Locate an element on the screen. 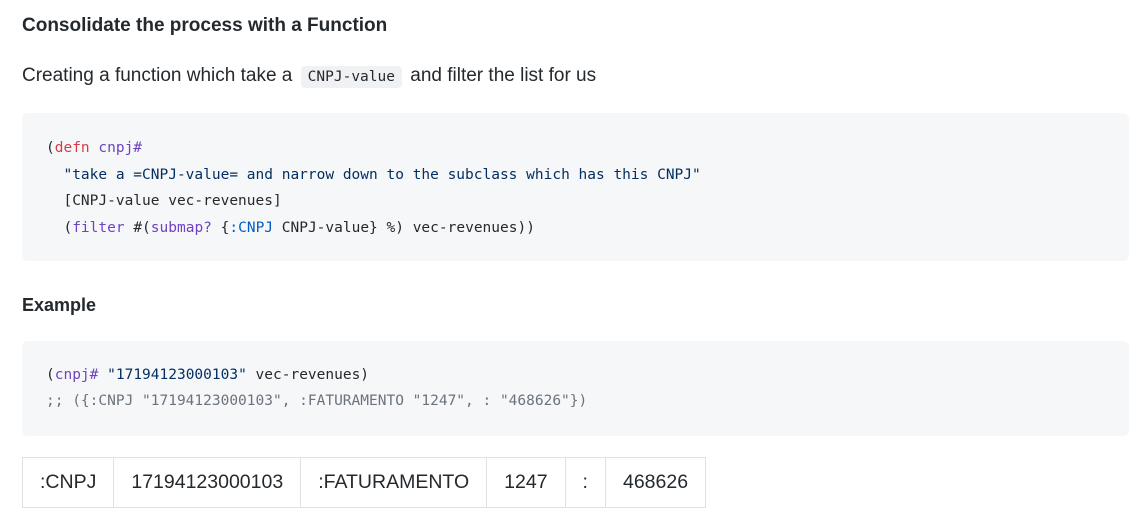  code-token: submap? is located at coordinates (181, 227).